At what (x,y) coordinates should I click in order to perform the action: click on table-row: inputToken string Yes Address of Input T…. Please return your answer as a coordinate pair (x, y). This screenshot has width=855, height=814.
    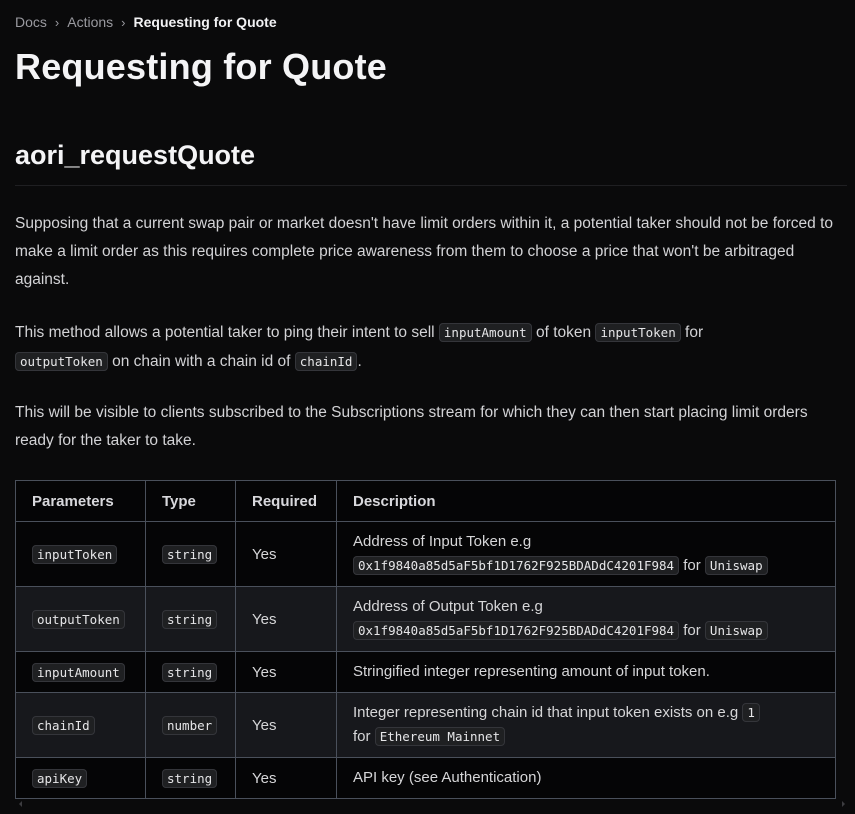
    Looking at the image, I should click on (425, 554).